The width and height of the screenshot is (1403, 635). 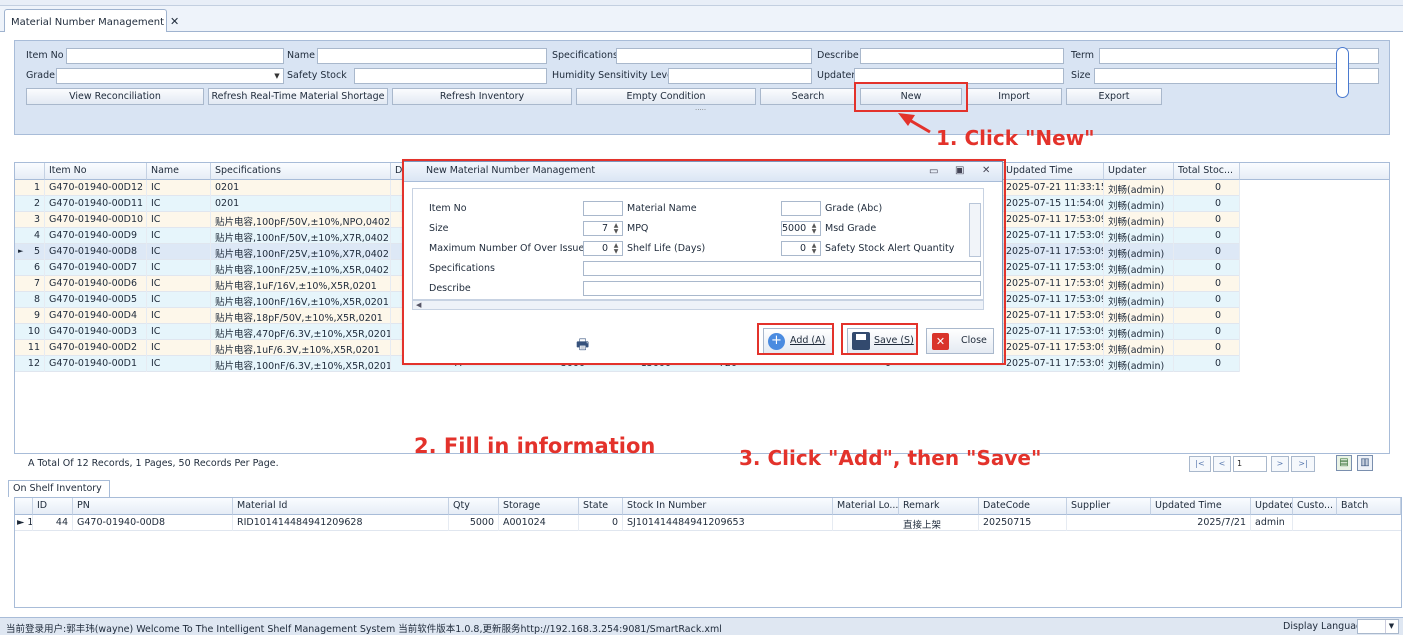 I want to click on import-button: Import, so click(x=1014, y=96).